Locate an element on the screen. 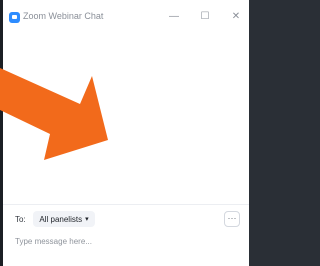 This screenshot has height=266, width=320. message-input is located at coordinates (127, 241).